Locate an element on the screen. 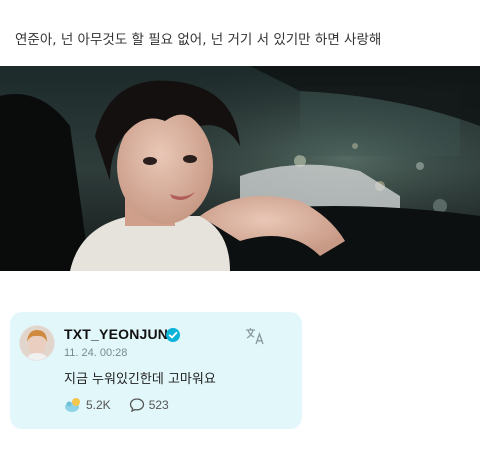 The image size is (480, 455). verified-badge-icon is located at coordinates (173, 335).